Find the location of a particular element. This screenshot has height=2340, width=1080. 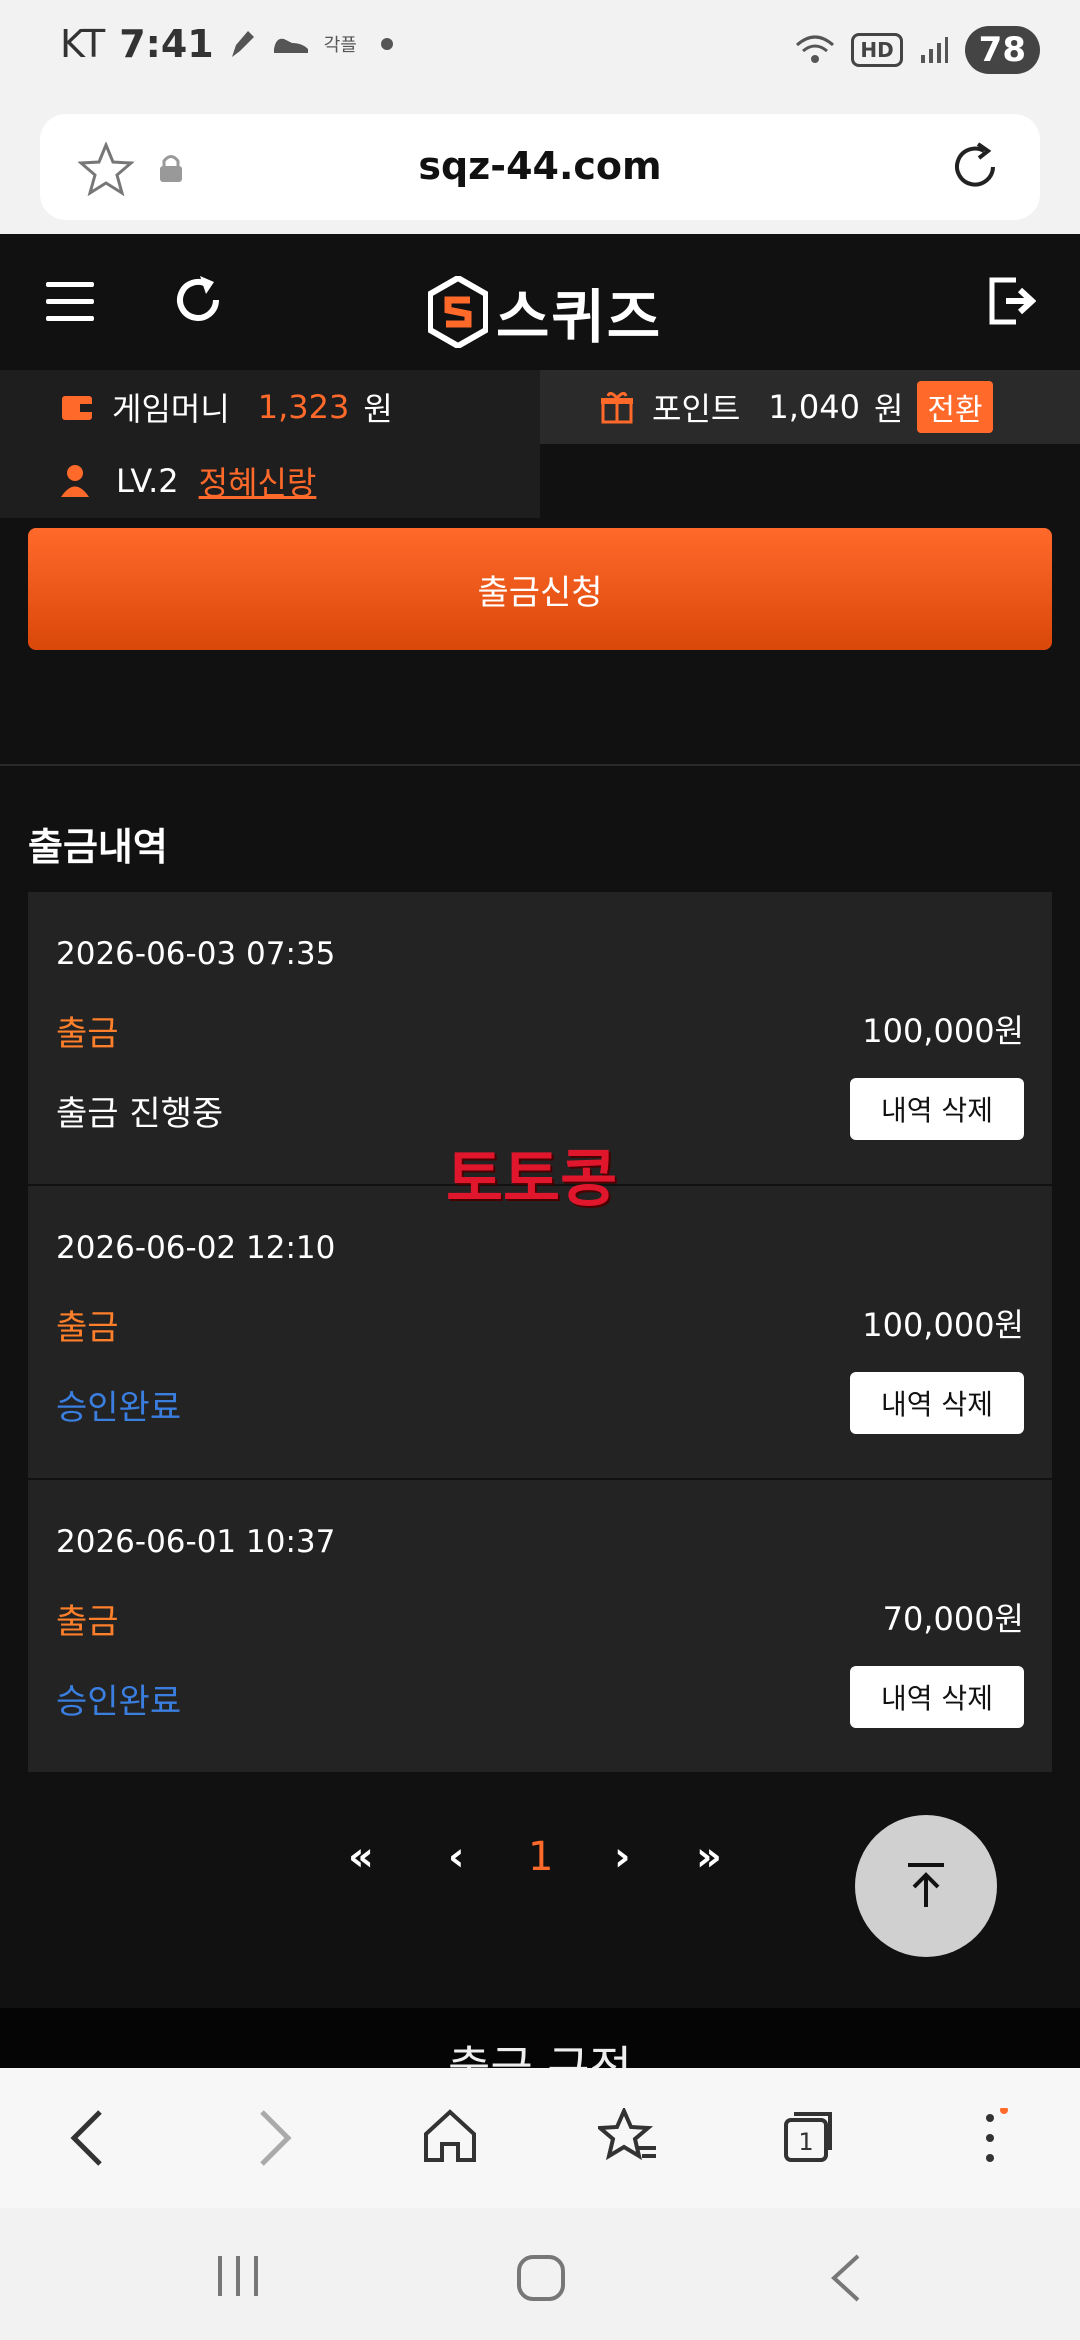

battery-level: 78 is located at coordinates (1002, 50).